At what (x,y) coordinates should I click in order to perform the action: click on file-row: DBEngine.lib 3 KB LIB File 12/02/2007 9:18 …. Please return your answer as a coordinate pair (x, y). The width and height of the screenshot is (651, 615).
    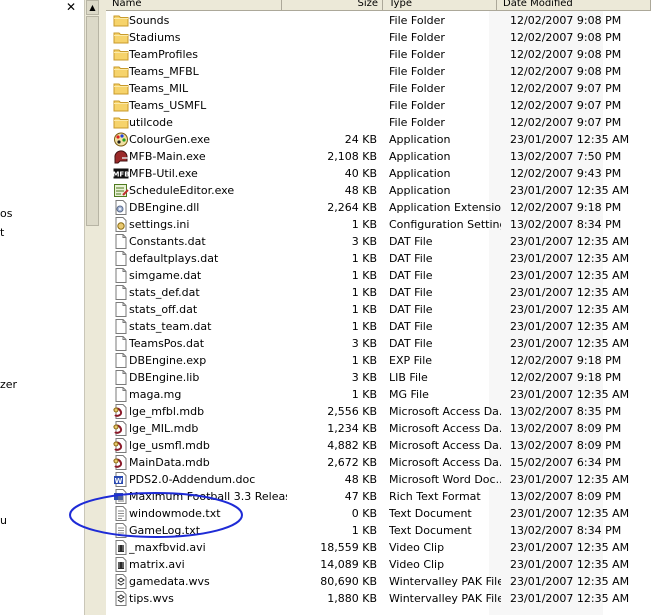
    Looking at the image, I should click on (378, 377).